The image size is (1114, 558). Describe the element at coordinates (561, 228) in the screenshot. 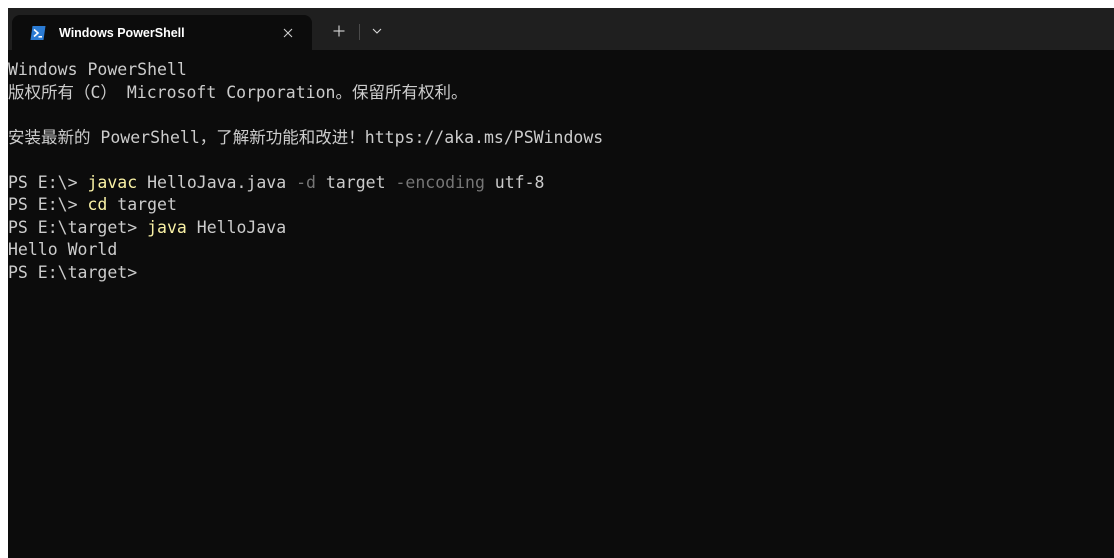

I see `command-line-java: PS E:\target> java HelloJava` at that location.